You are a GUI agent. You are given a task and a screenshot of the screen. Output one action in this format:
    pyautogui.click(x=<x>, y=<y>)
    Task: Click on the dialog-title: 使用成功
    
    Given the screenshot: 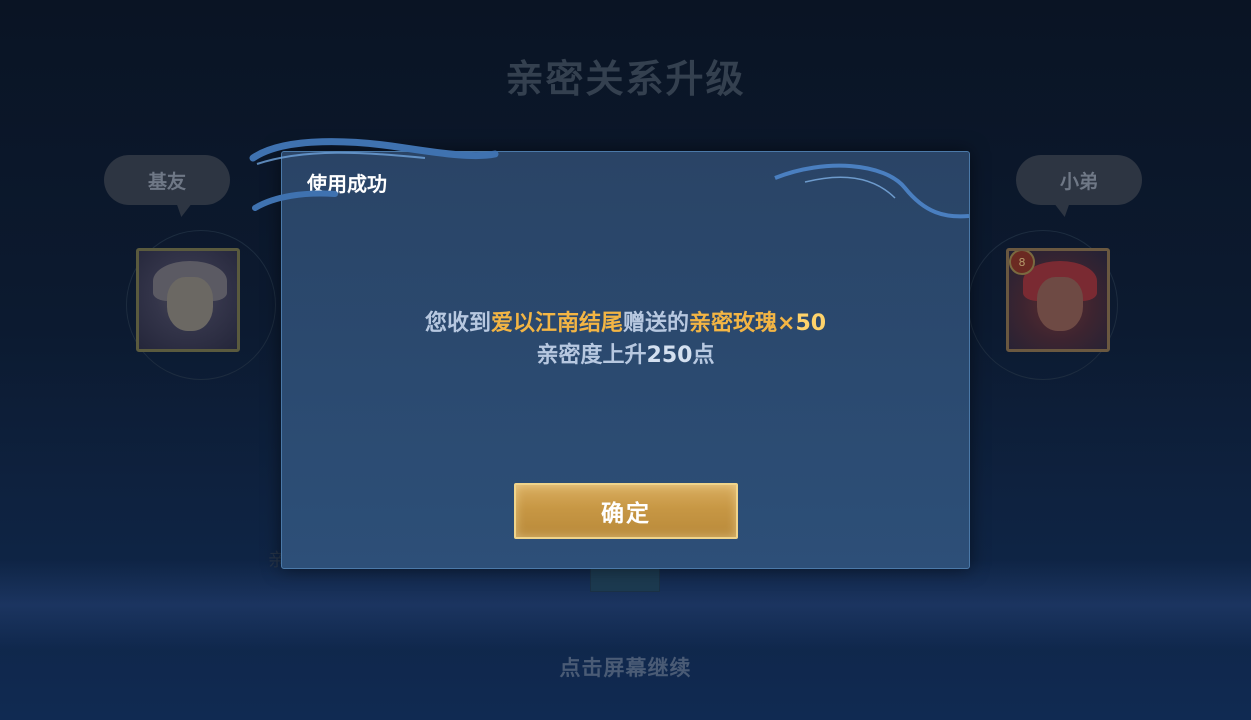 What is the action you would take?
    pyautogui.click(x=347, y=184)
    